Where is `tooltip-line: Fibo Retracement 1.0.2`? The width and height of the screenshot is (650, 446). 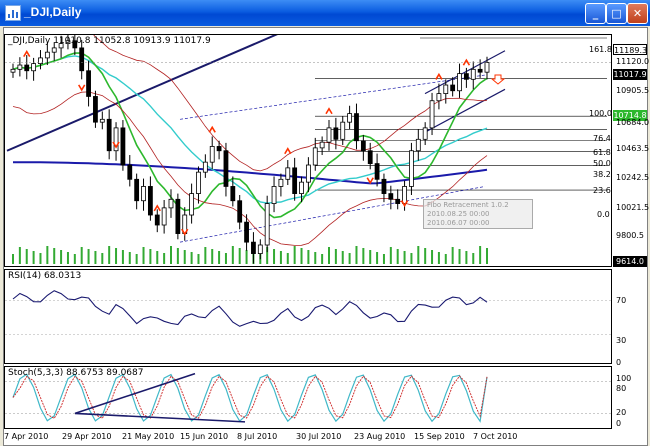
tooltip-line: Fibo Retracement 1.0.2 is located at coordinates (468, 205).